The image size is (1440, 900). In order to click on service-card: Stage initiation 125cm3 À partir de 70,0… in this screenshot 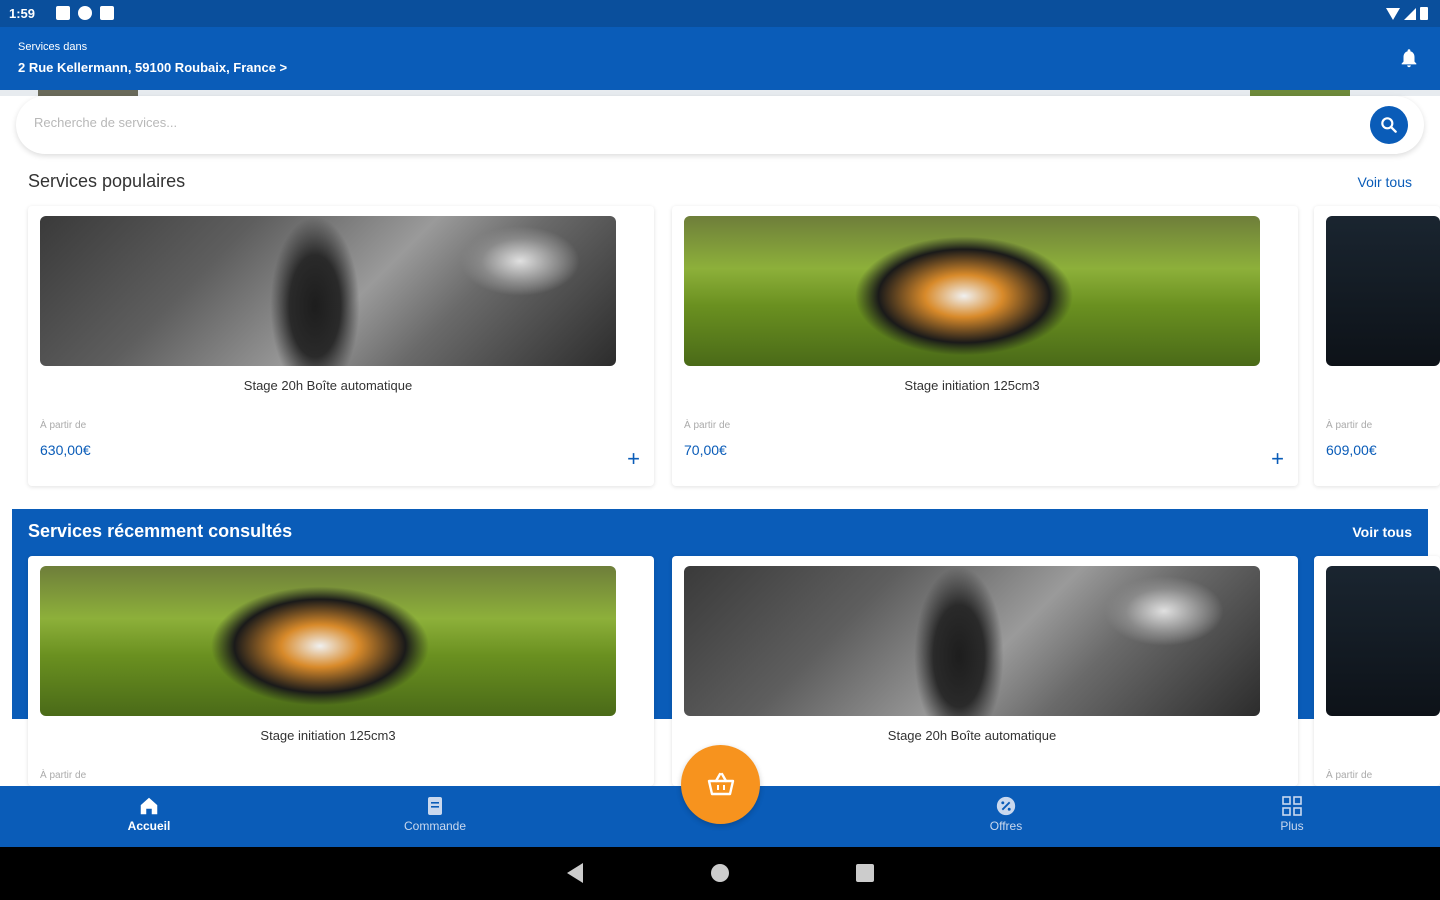, I will do `click(985, 346)`.